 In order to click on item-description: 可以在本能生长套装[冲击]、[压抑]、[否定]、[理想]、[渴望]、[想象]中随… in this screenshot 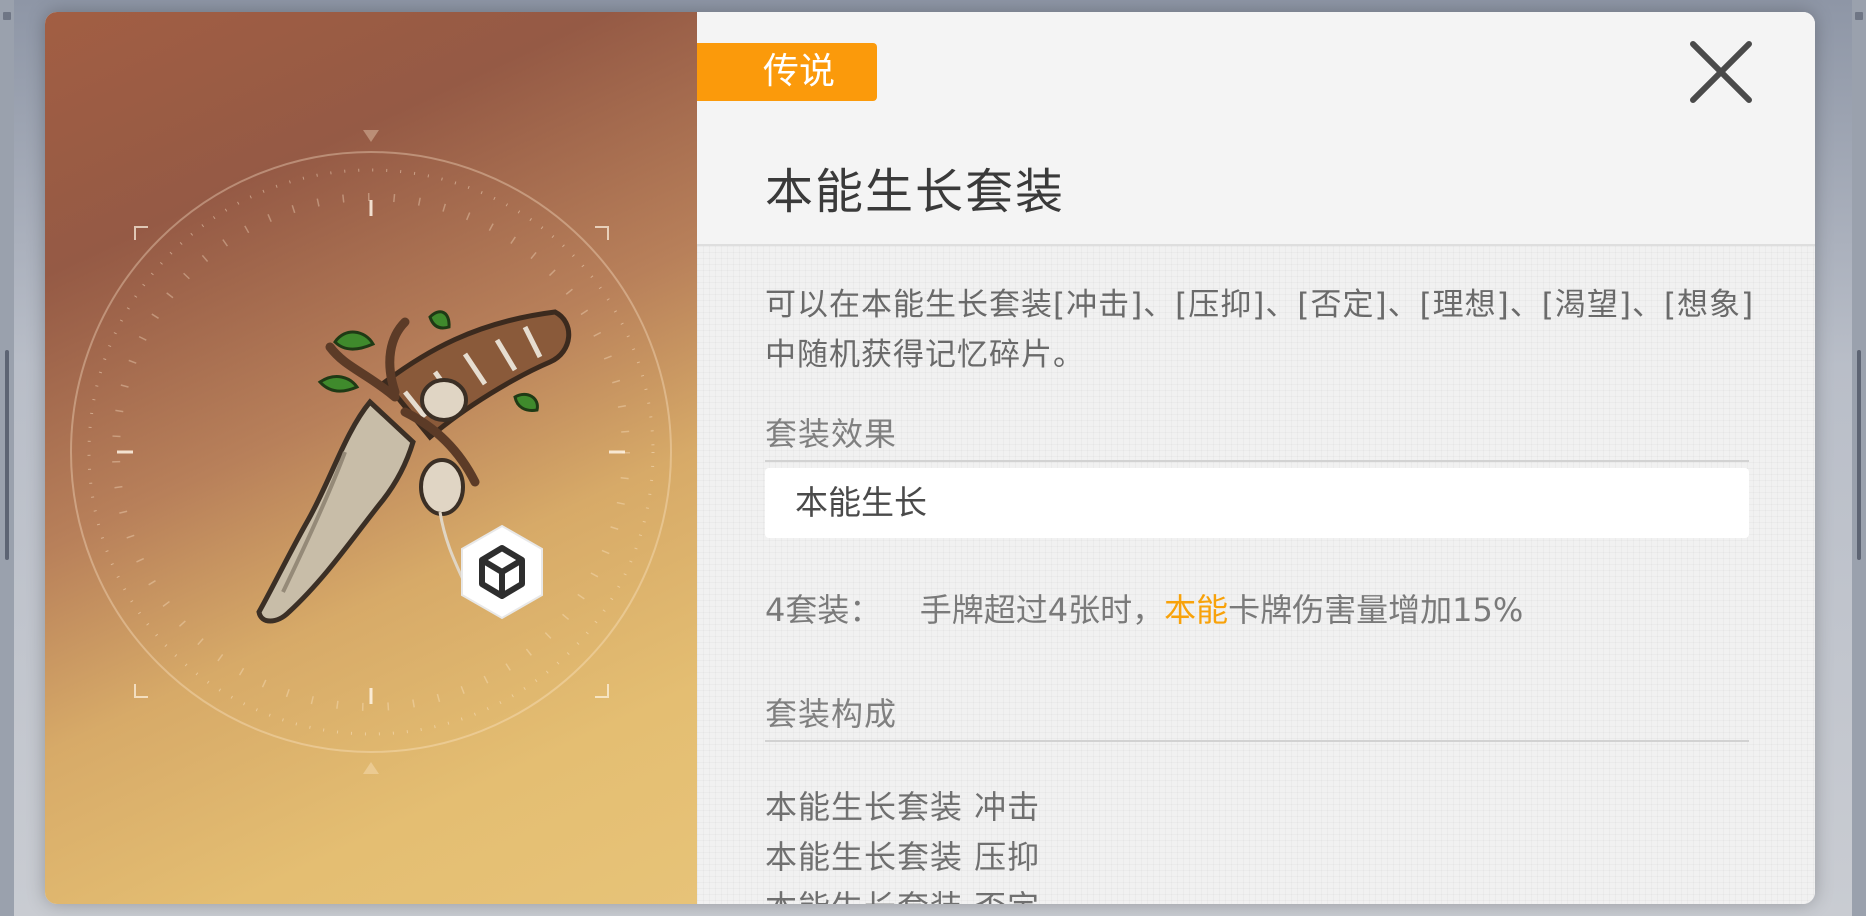, I will do `click(1260, 330)`.